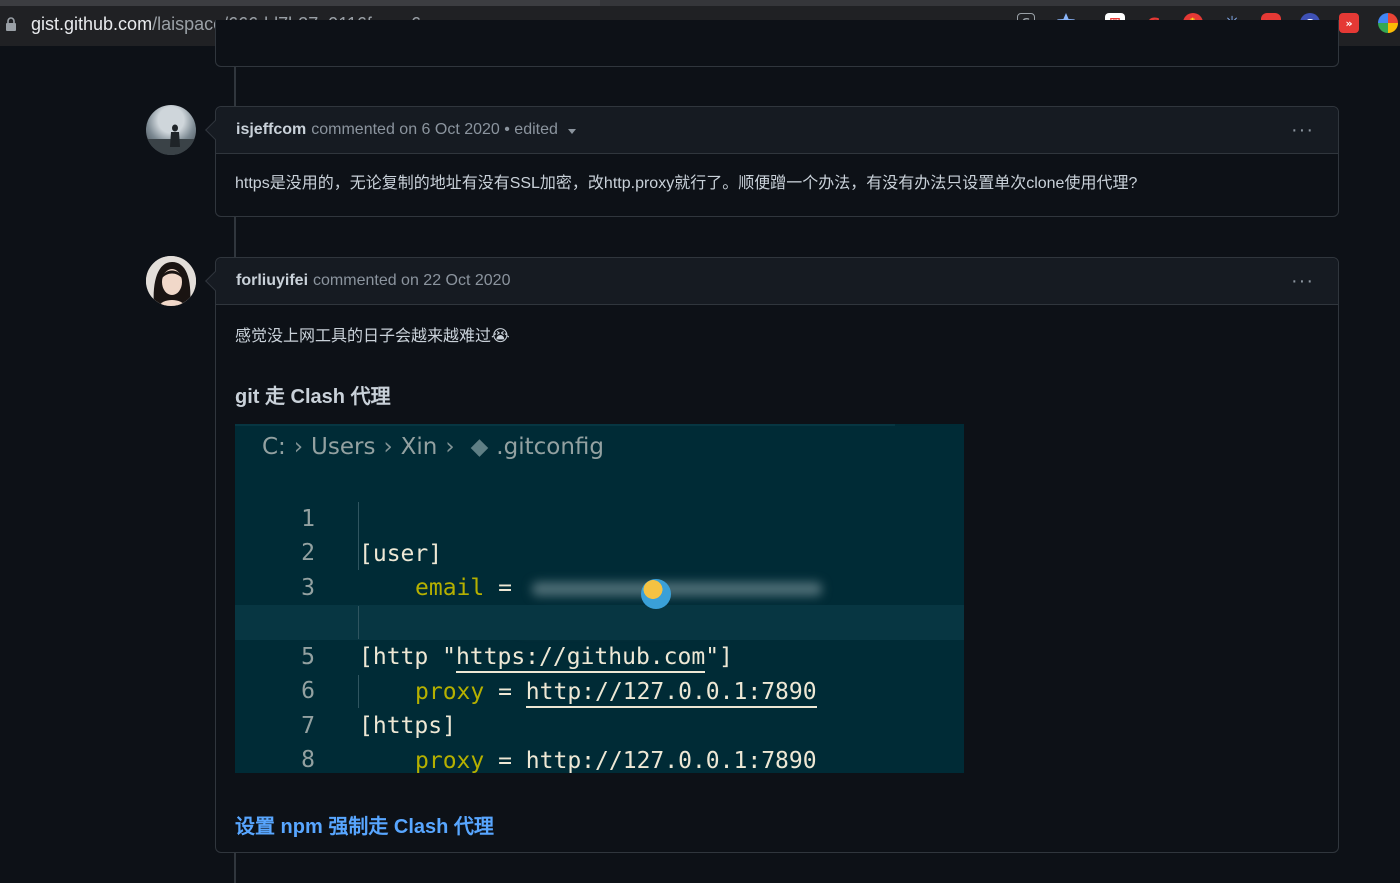 This screenshot has width=1400, height=883. Describe the element at coordinates (777, 281) in the screenshot. I see `comment-header: forliuyifei commented on 22 Oct 2020 ···` at that location.